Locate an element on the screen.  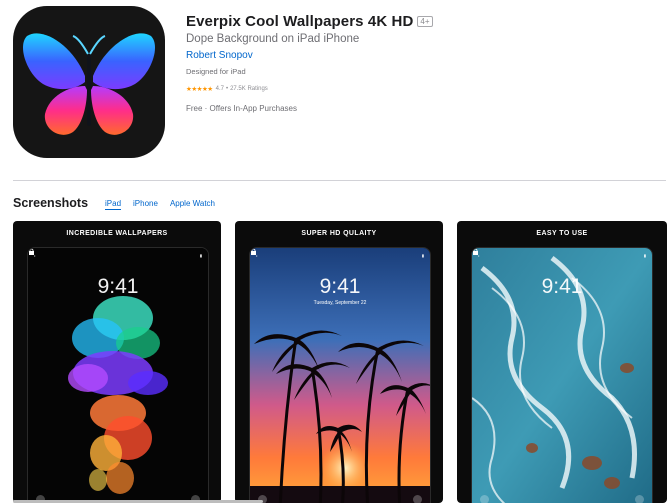
lockscreen-date: Tuesday, September 22 is located at coordinates (340, 303).